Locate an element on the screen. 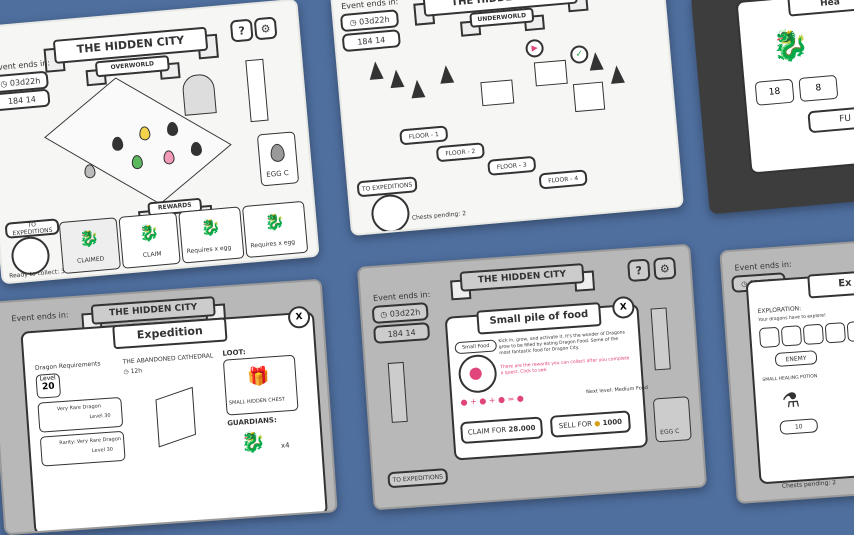 The height and width of the screenshot is (535, 854). dragon-requirements-header: Dragon Requirements is located at coordinates (67, 366).